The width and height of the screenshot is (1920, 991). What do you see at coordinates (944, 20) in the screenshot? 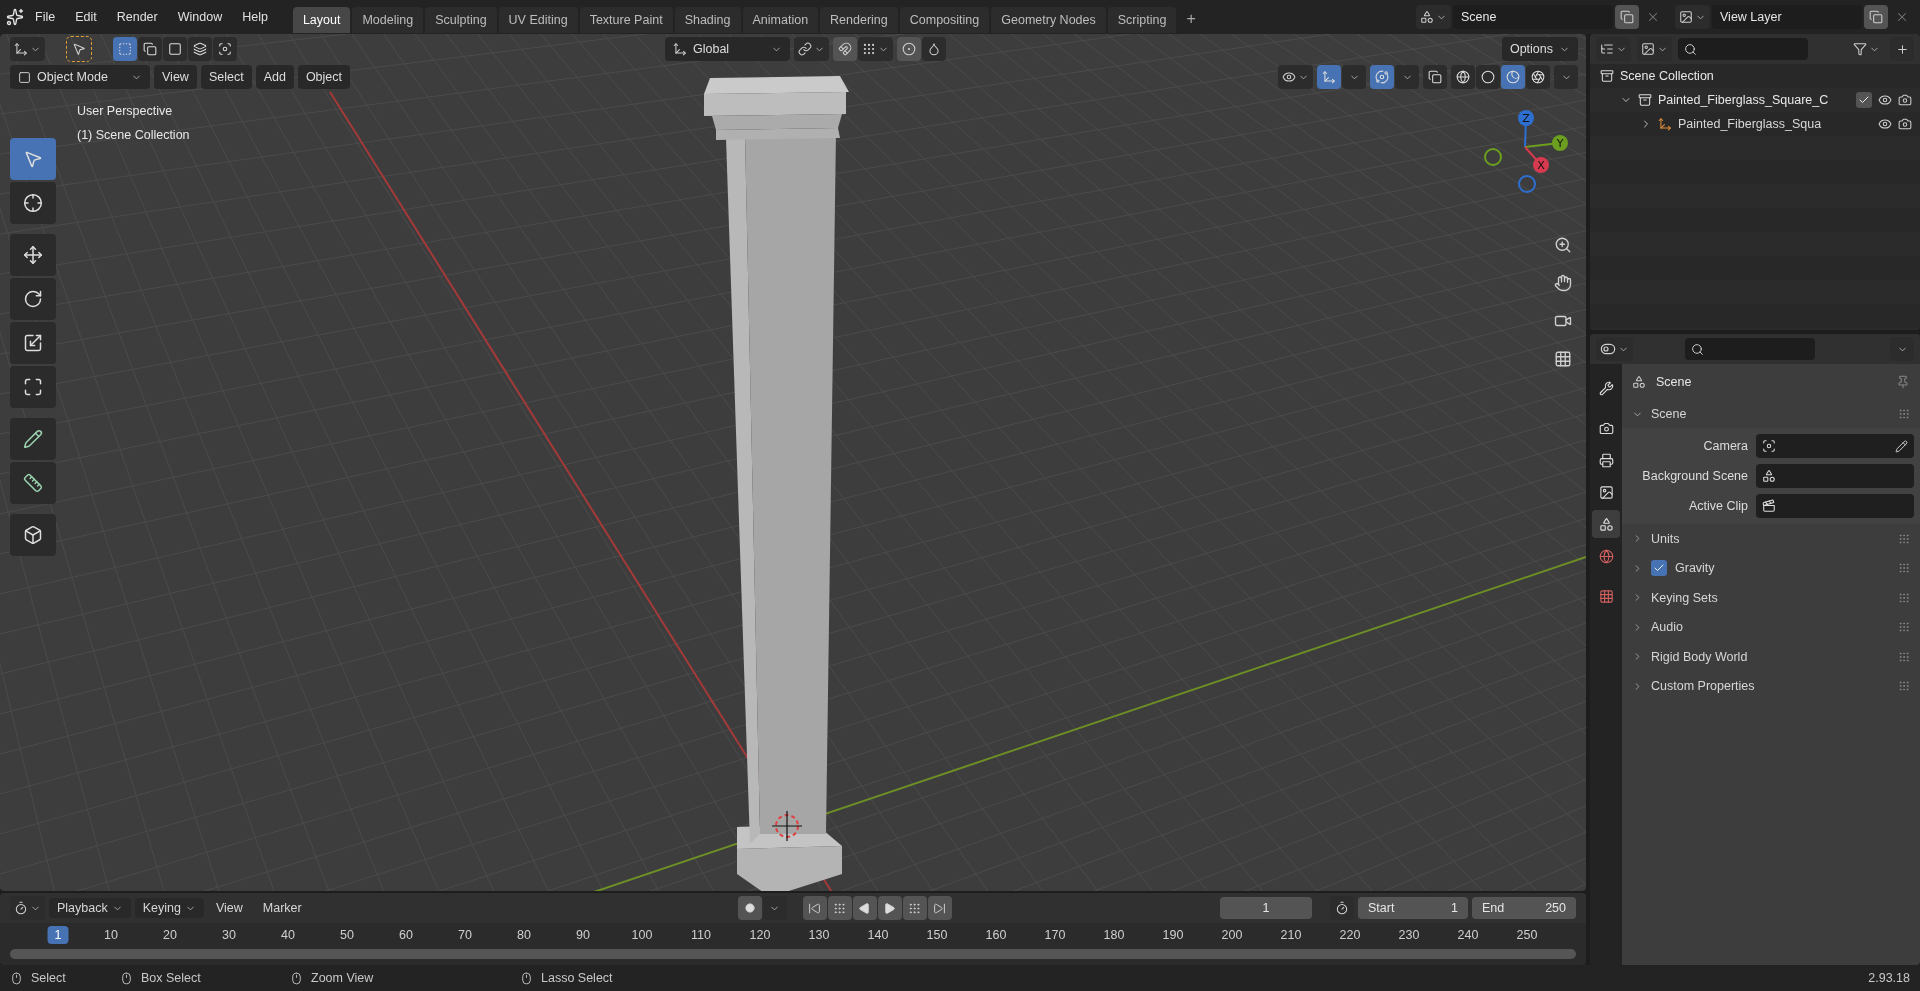
I see `workspace-tab: Compositing` at bounding box center [944, 20].